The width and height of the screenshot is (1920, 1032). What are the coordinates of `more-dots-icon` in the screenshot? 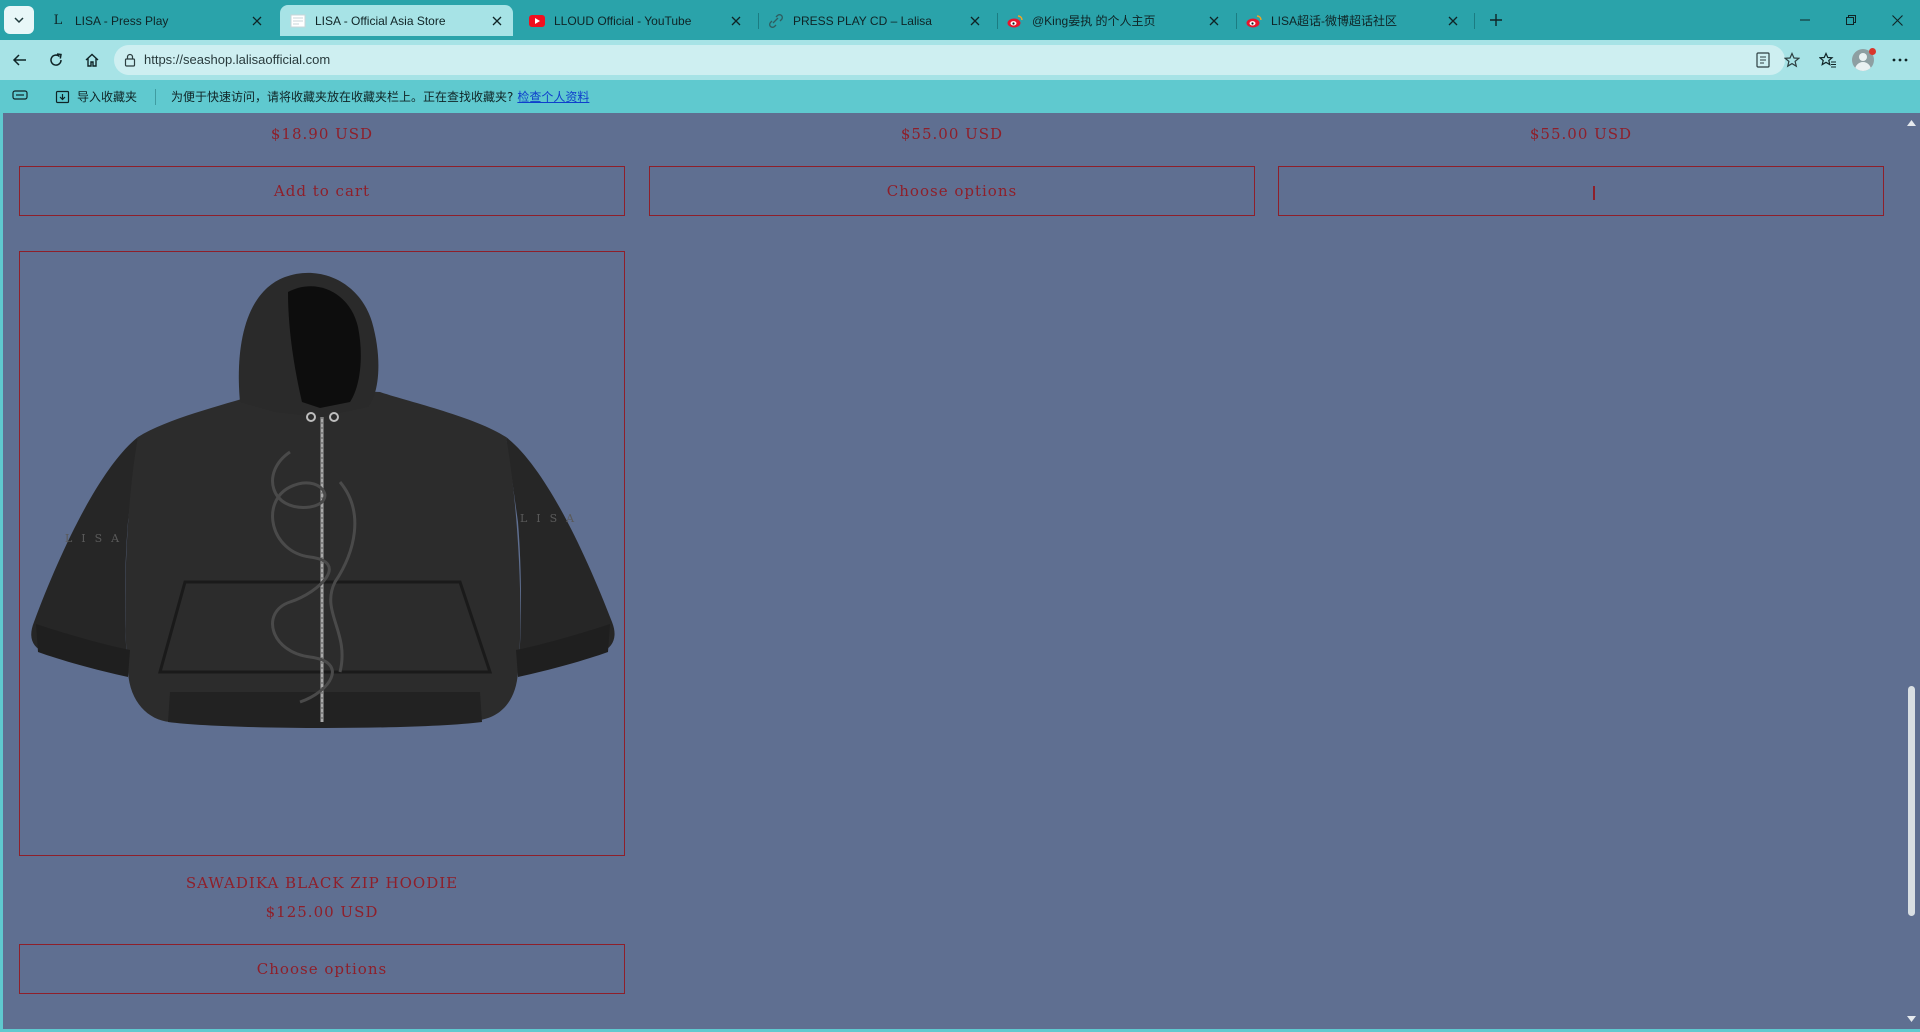 It's located at (1900, 60).